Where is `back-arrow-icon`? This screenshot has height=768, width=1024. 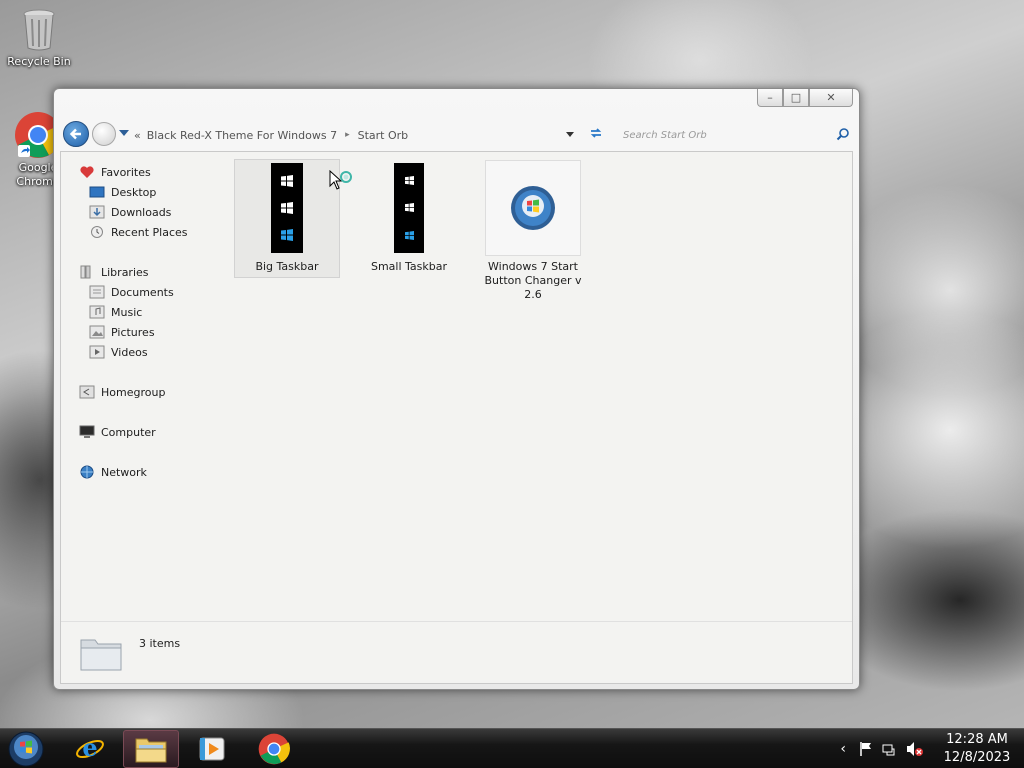 back-arrow-icon is located at coordinates (75, 134).